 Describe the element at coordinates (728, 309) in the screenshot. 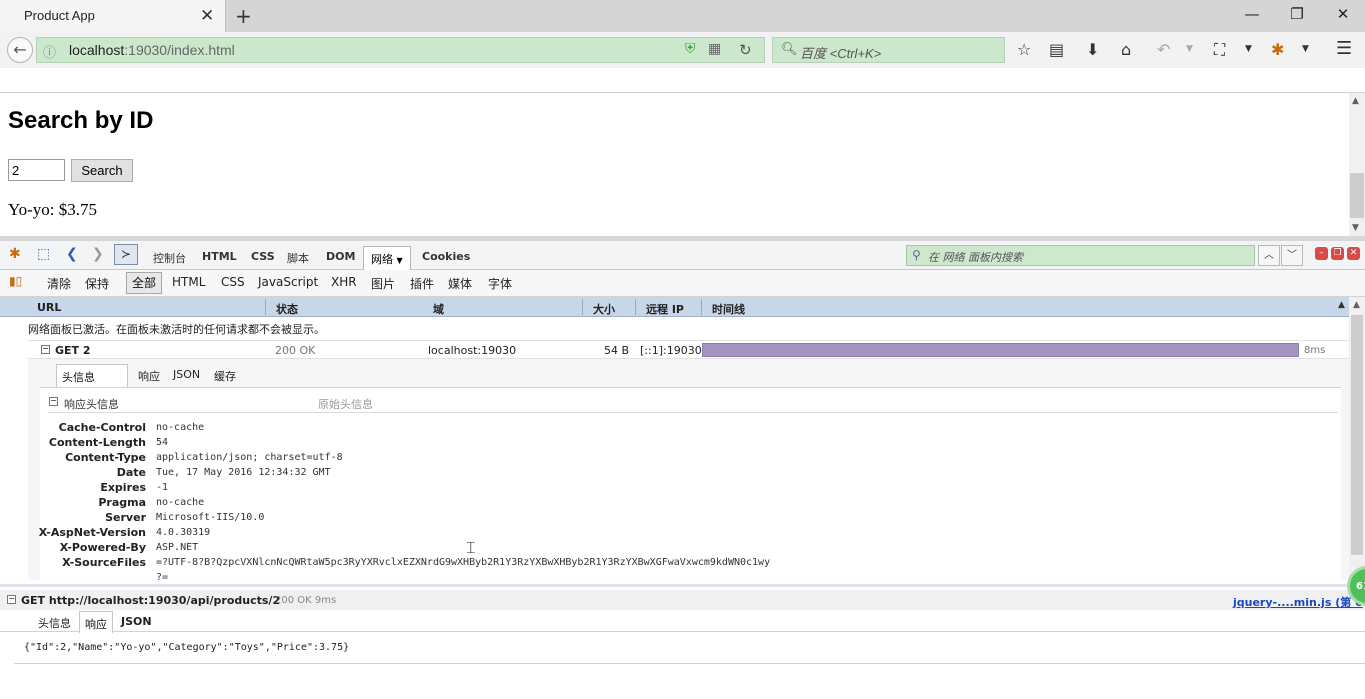

I see `col-timeline: 时间线` at that location.